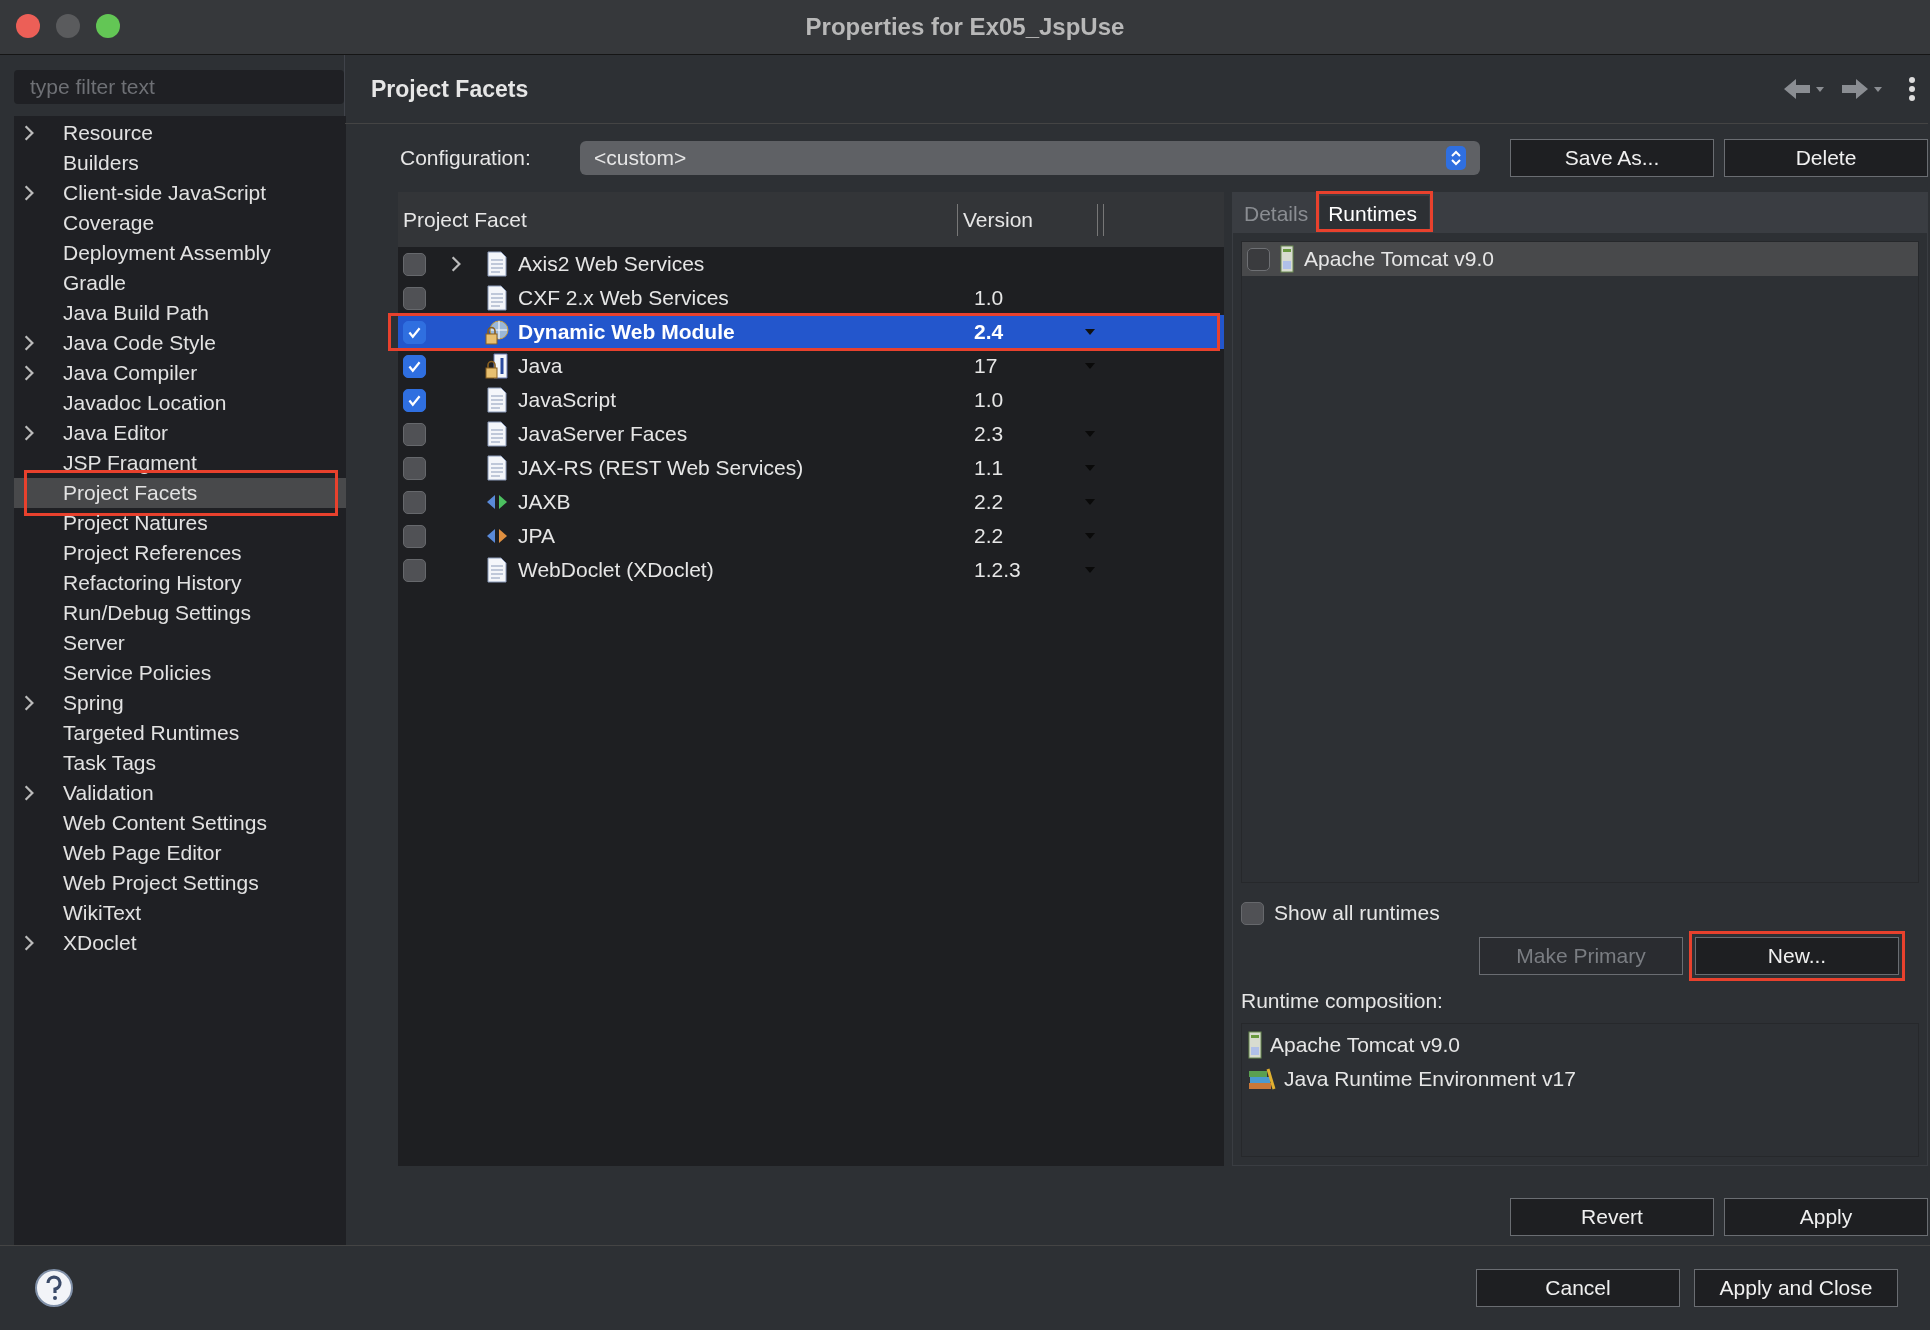 The height and width of the screenshot is (1330, 1930). Describe the element at coordinates (180, 613) in the screenshot. I see `category-item: Run/Debug Settings` at that location.